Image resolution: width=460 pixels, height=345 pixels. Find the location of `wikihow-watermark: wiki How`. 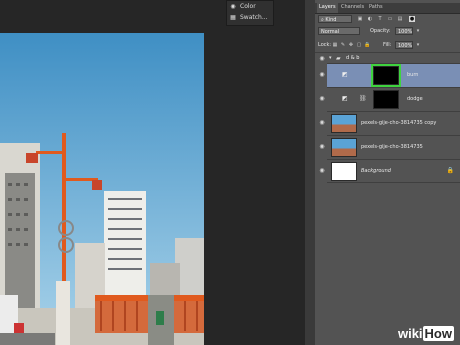

wikihow-watermark: wiki How is located at coordinates (425, 333).